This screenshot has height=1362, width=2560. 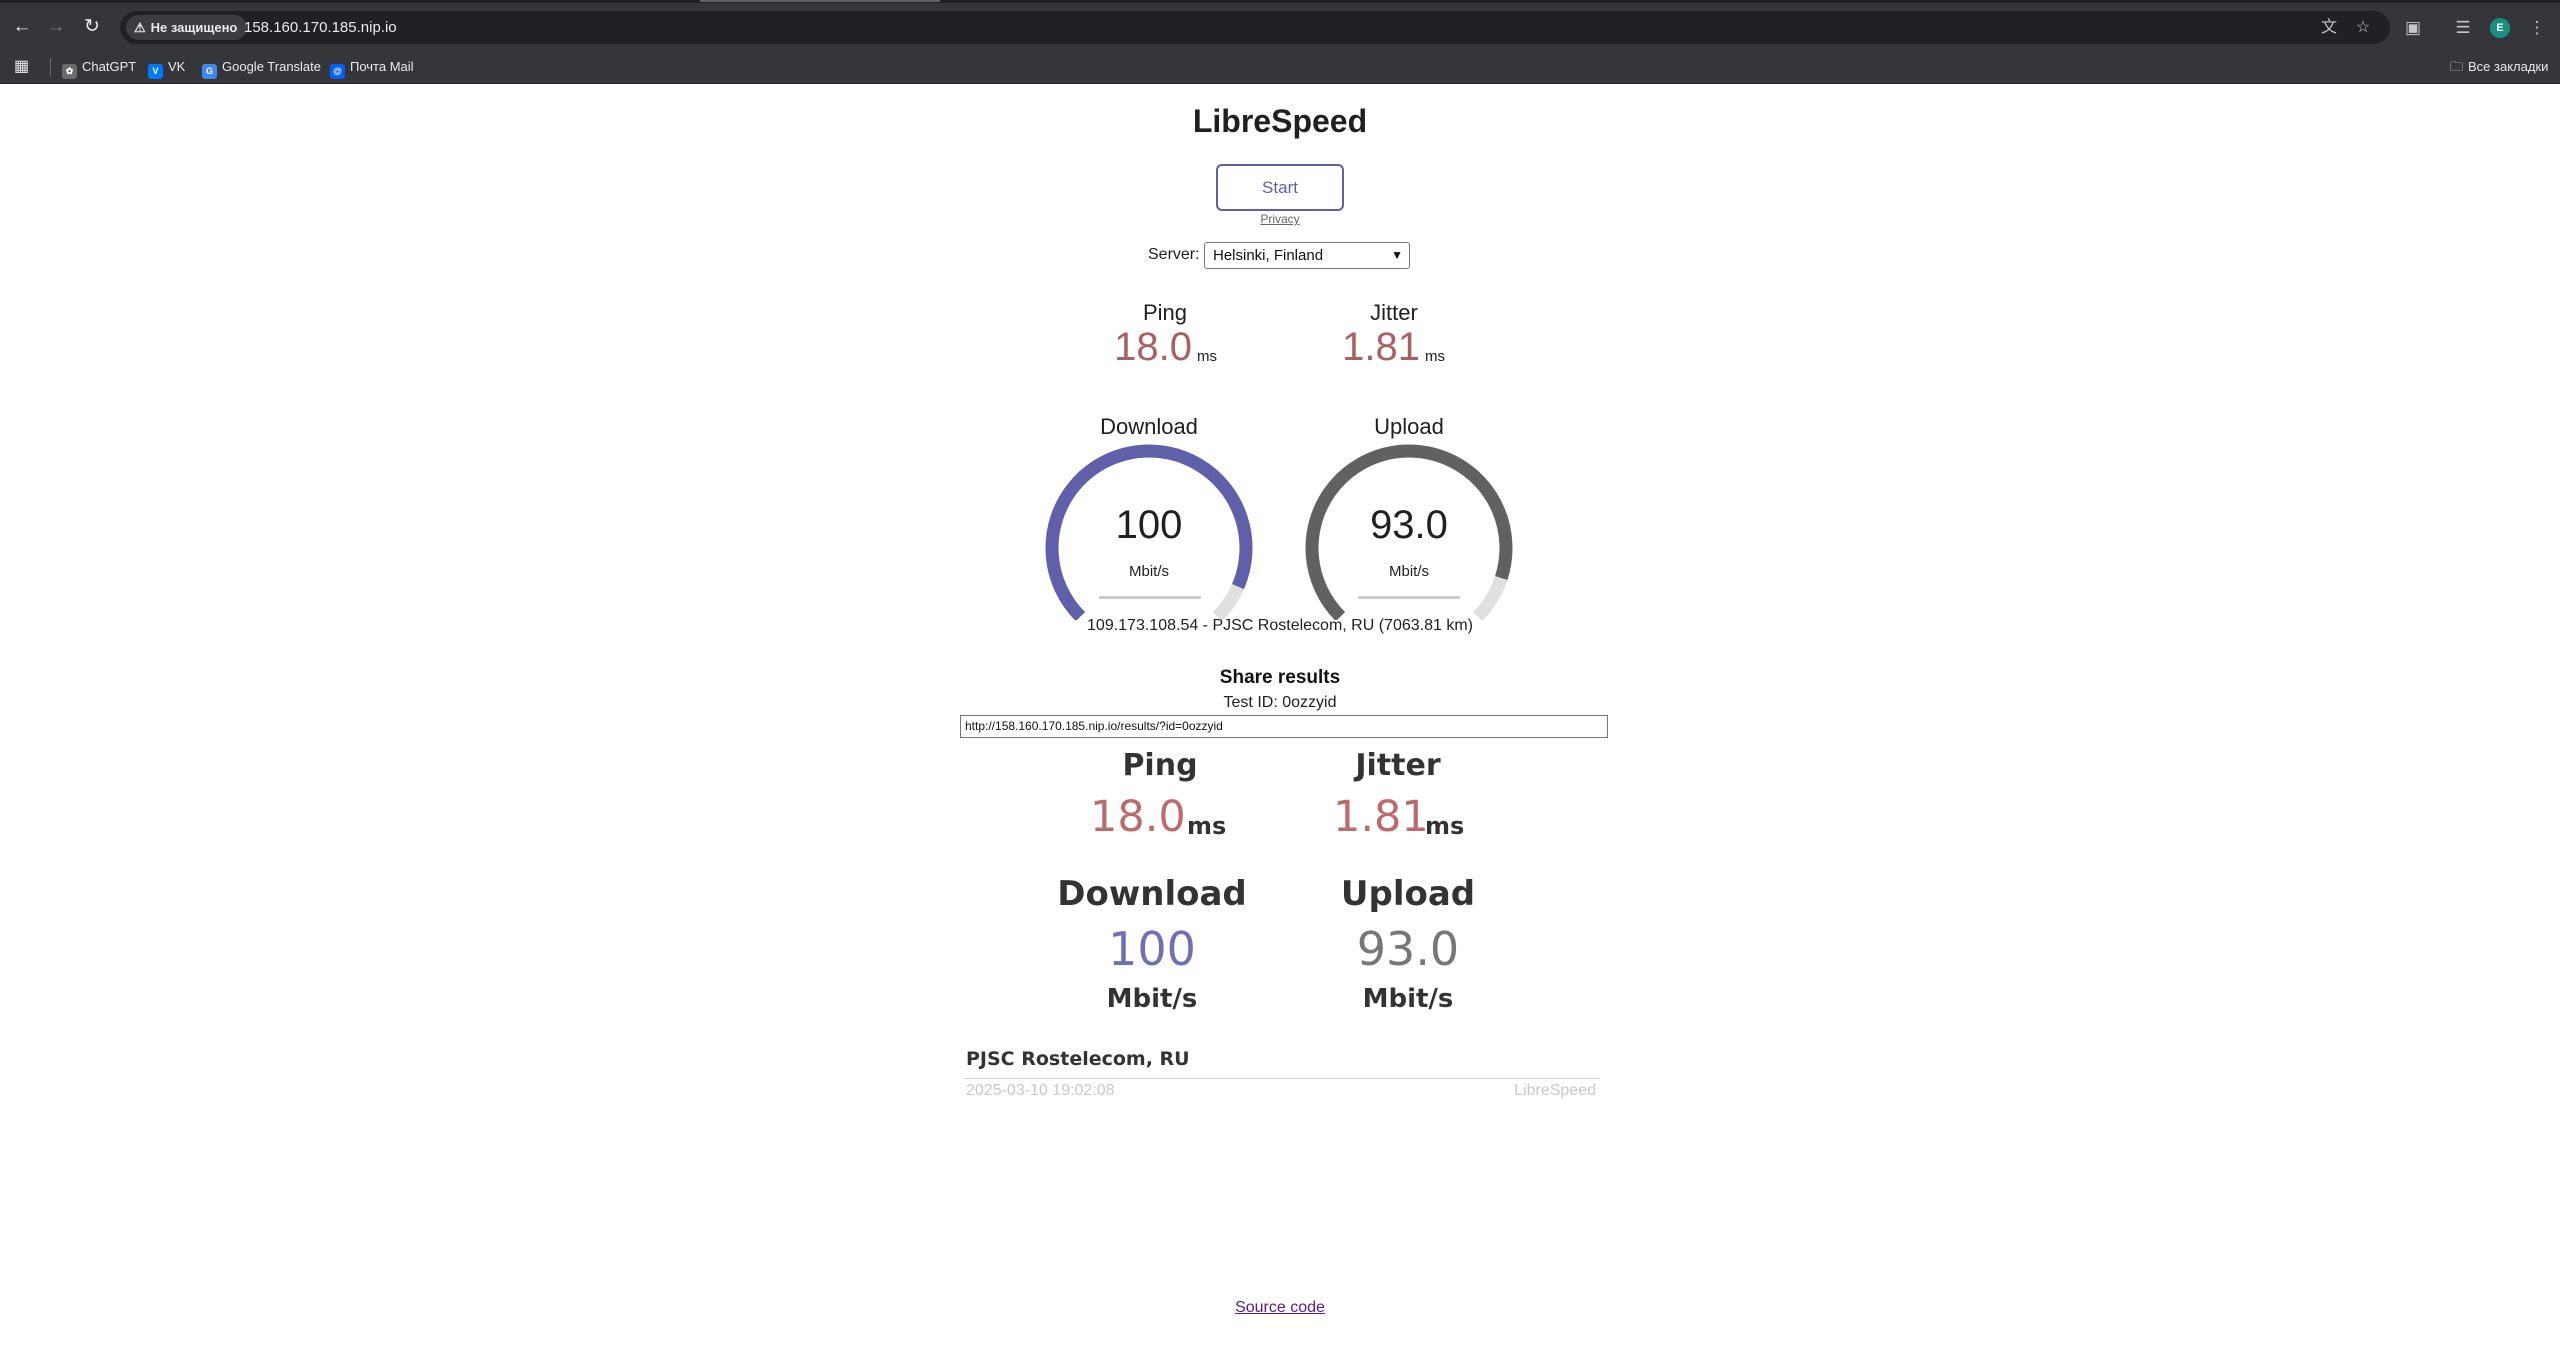 What do you see at coordinates (22, 27) in the screenshot?
I see `back-icon: ←` at bounding box center [22, 27].